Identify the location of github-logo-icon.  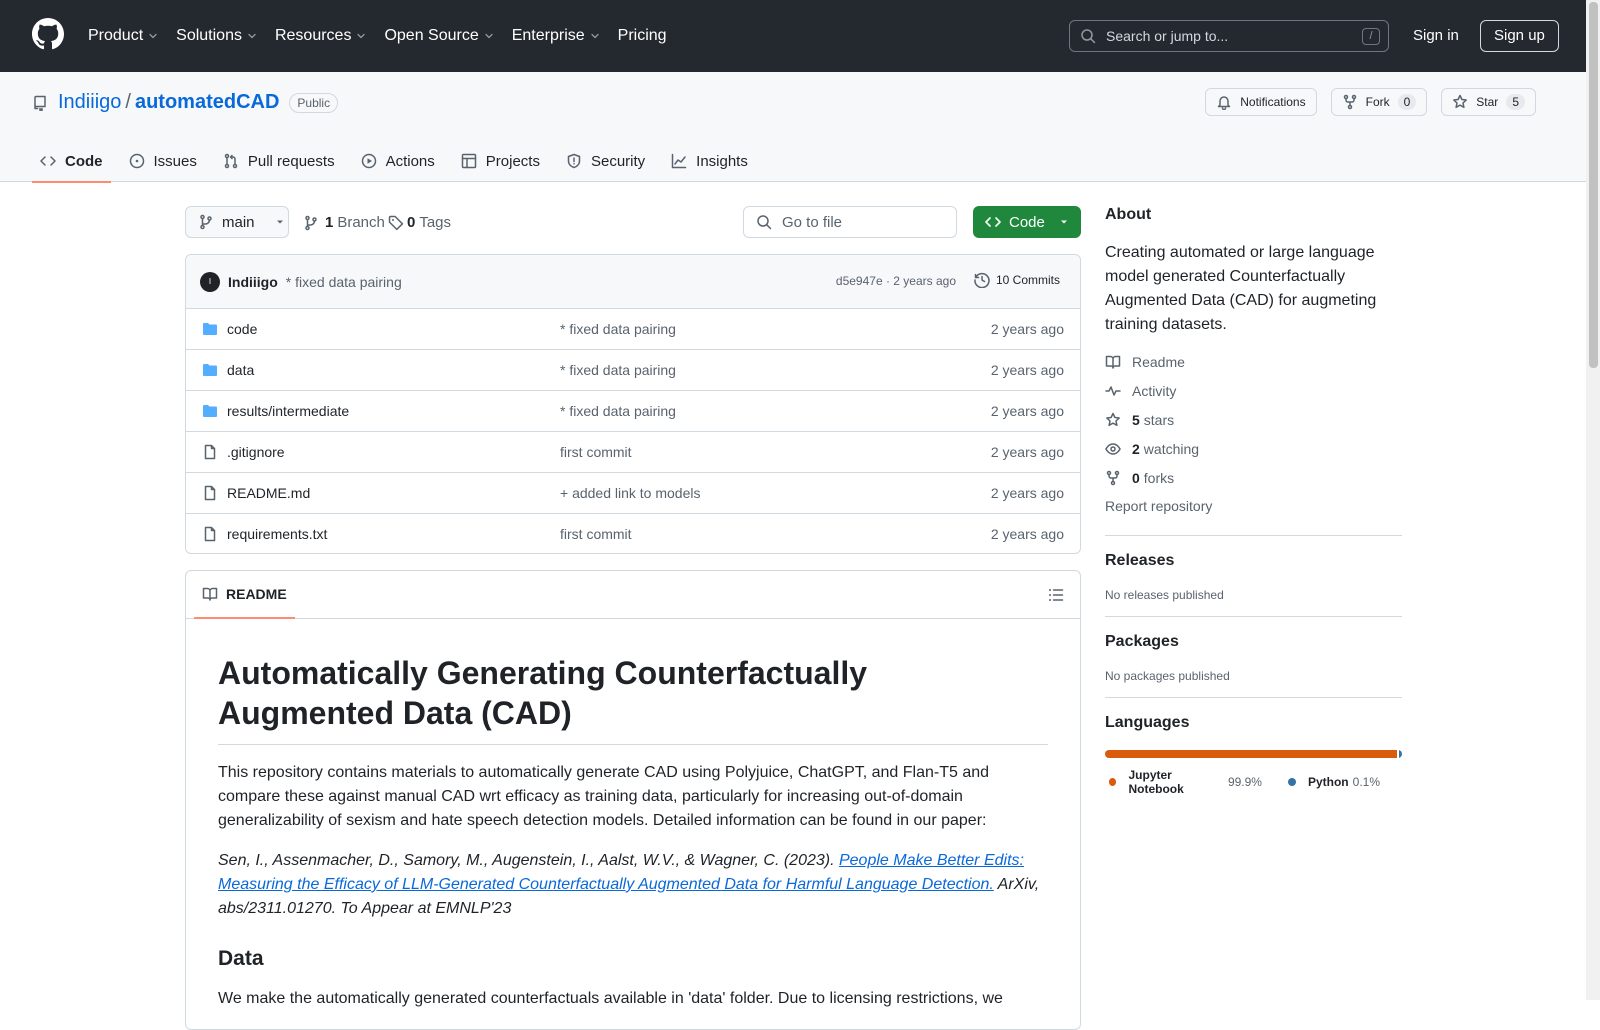
(48, 34).